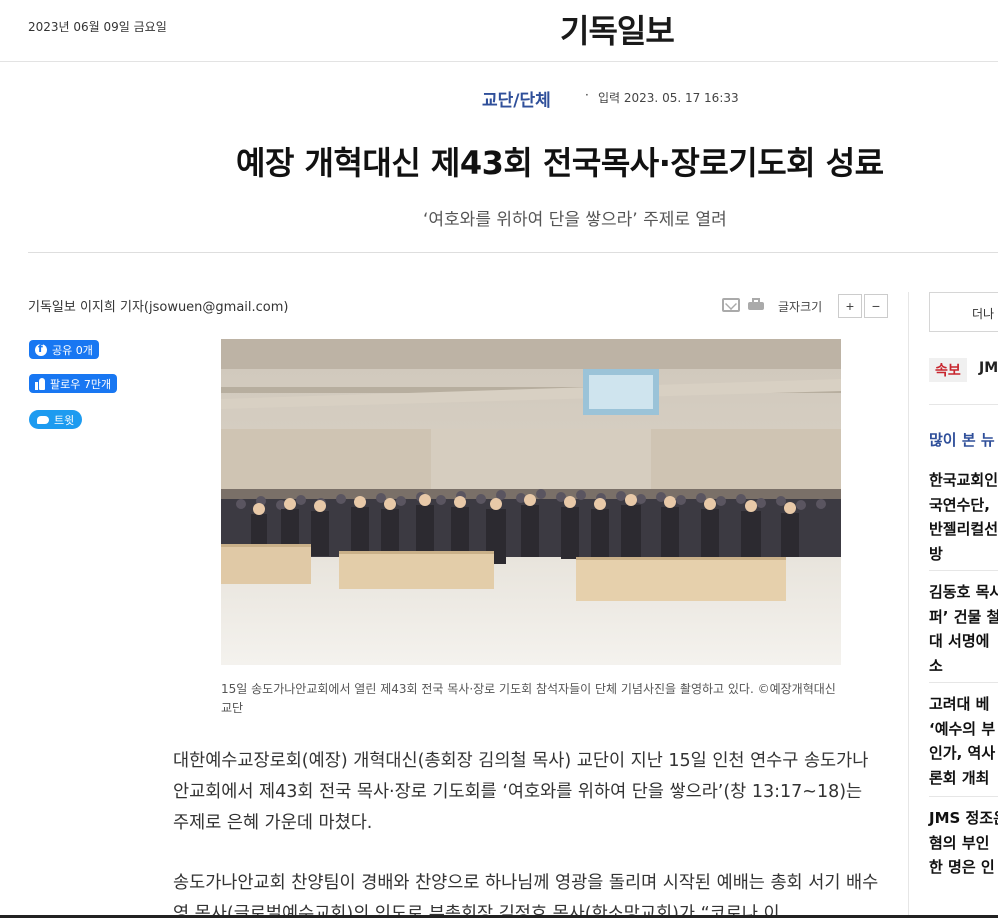 Image resolution: width=998 pixels, height=918 pixels. Describe the element at coordinates (41, 349) in the screenshot. I see `facebook-icon` at that location.